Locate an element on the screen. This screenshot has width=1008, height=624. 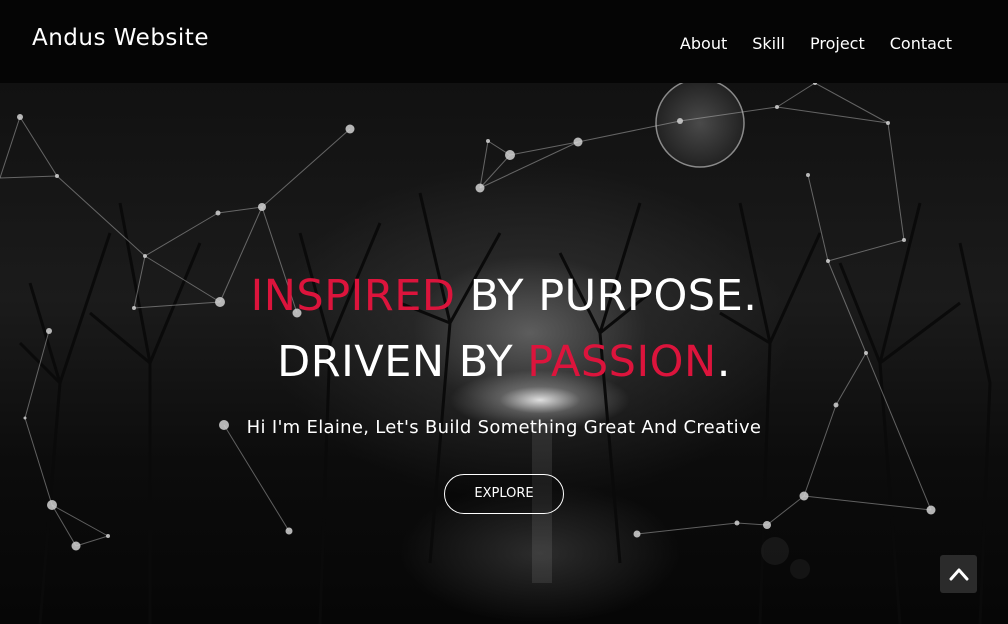
hero-title-period: . is located at coordinates (723, 362).